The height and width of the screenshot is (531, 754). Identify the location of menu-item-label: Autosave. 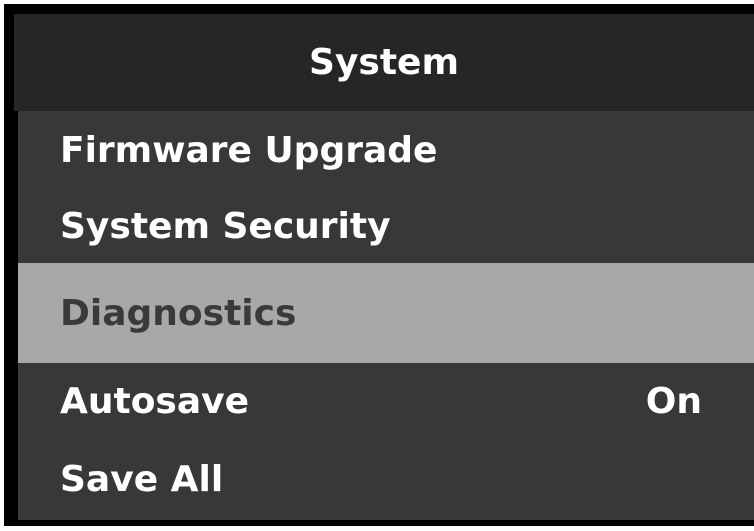
(155, 401).